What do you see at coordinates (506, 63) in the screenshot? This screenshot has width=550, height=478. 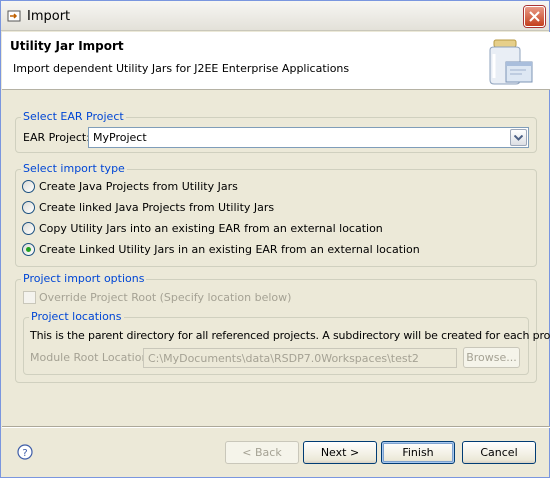 I see `jar-banner-icon` at bounding box center [506, 63].